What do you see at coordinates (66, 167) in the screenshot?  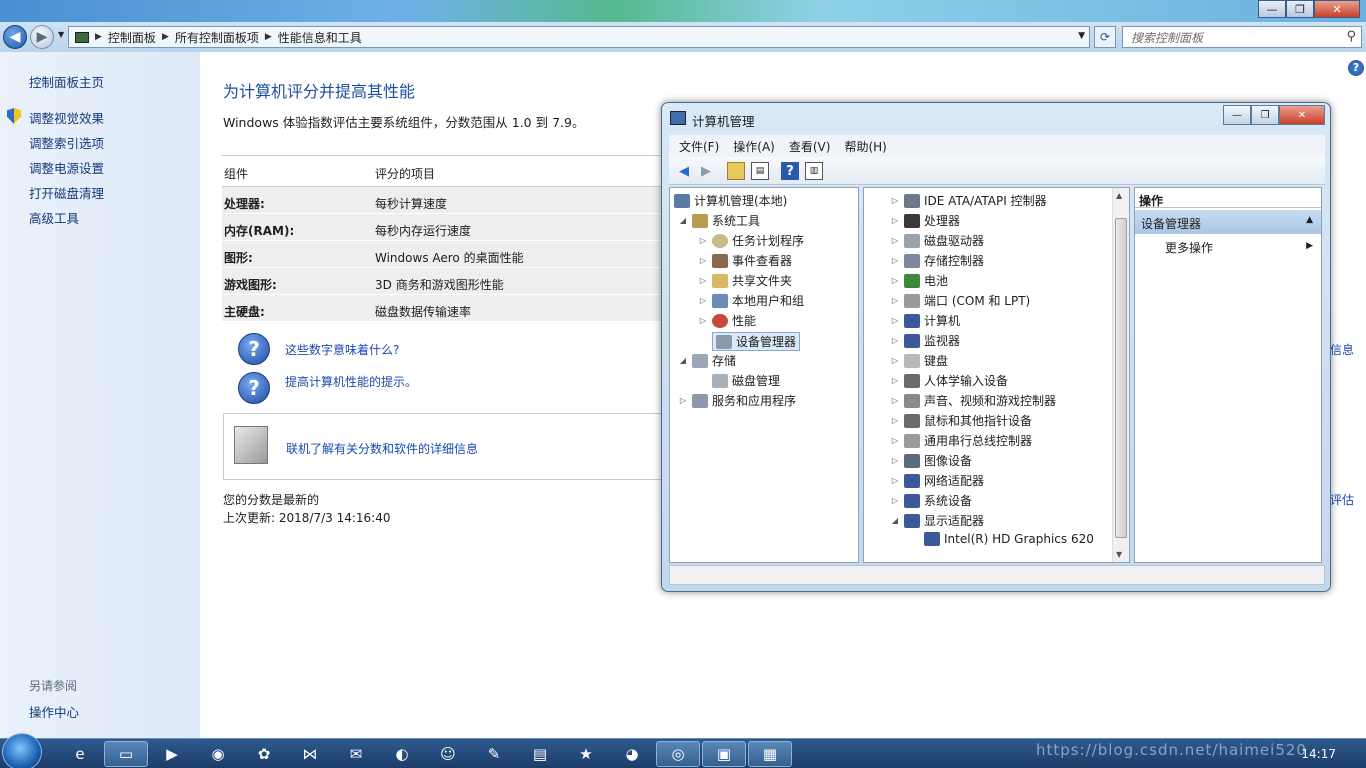 I see `adjust-power-link: 调整电源设置` at bounding box center [66, 167].